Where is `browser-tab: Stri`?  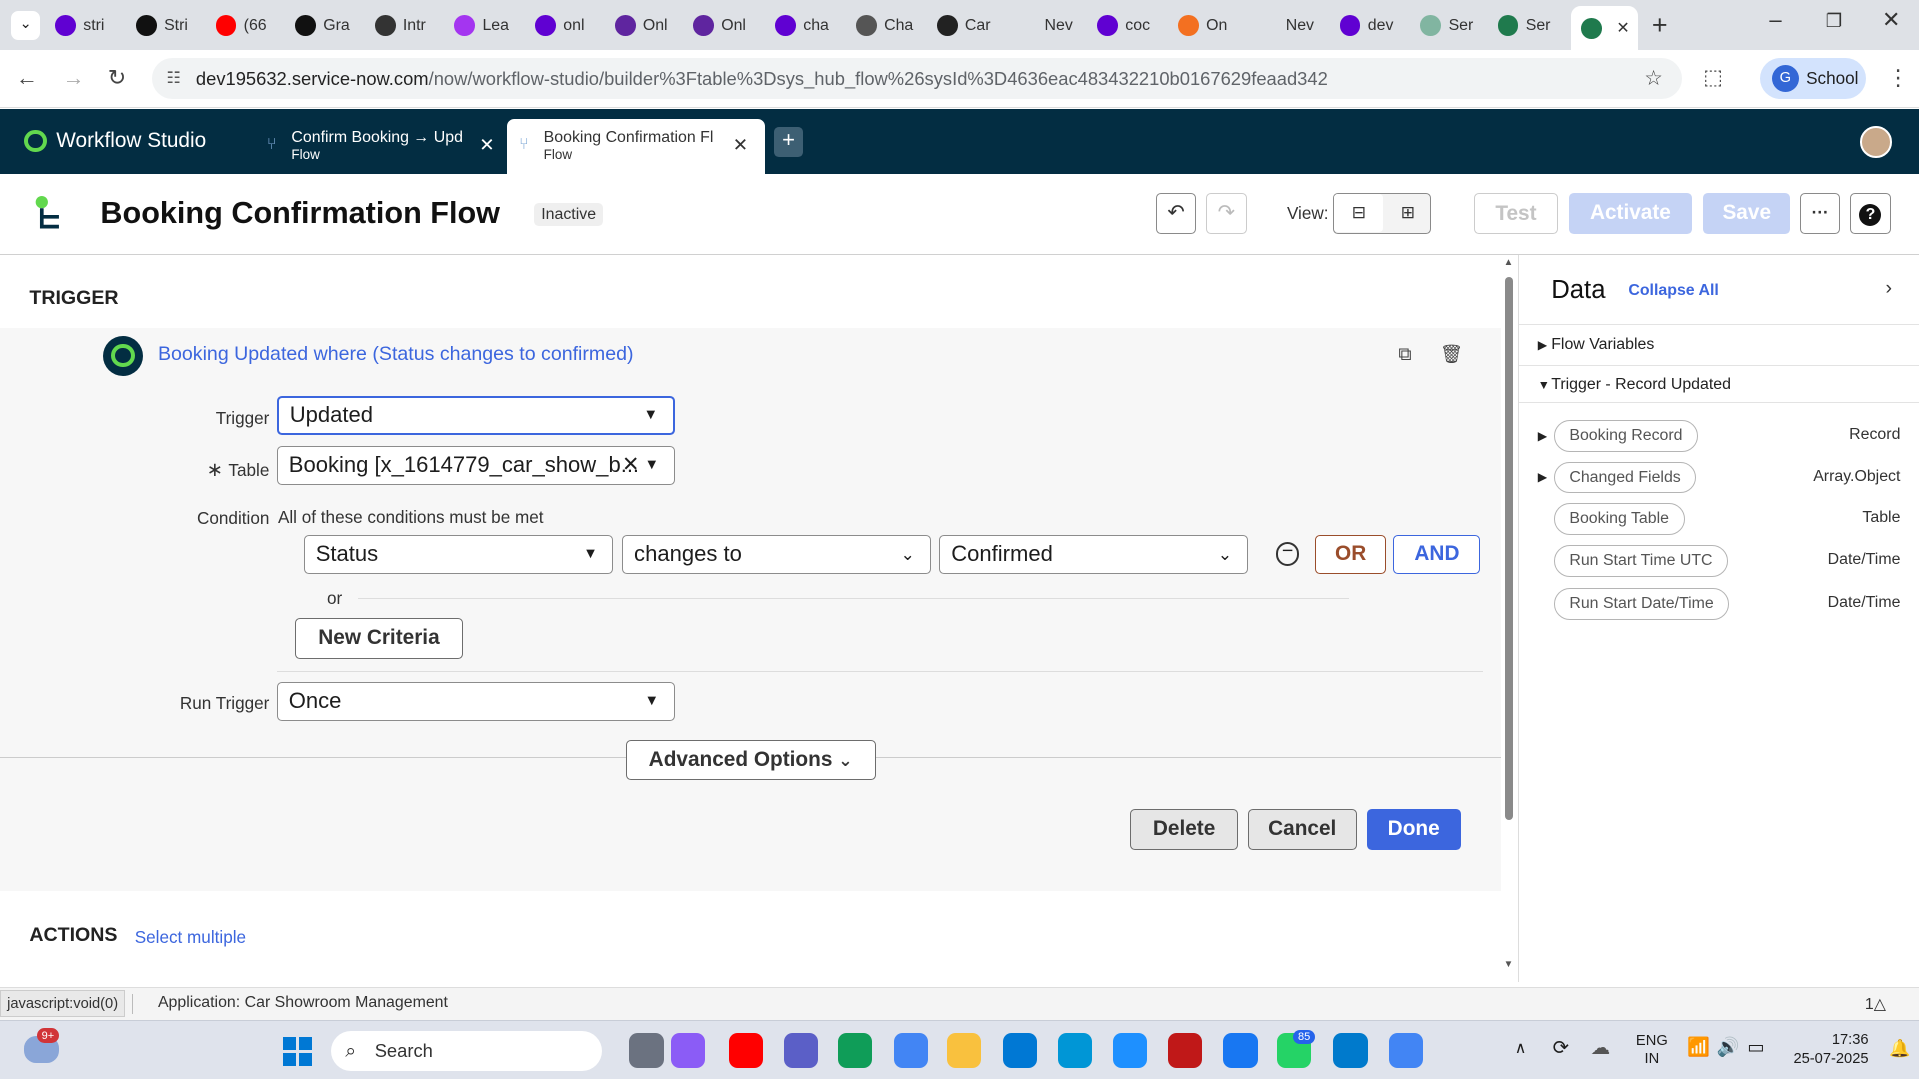 browser-tab: Stri is located at coordinates (171, 26).